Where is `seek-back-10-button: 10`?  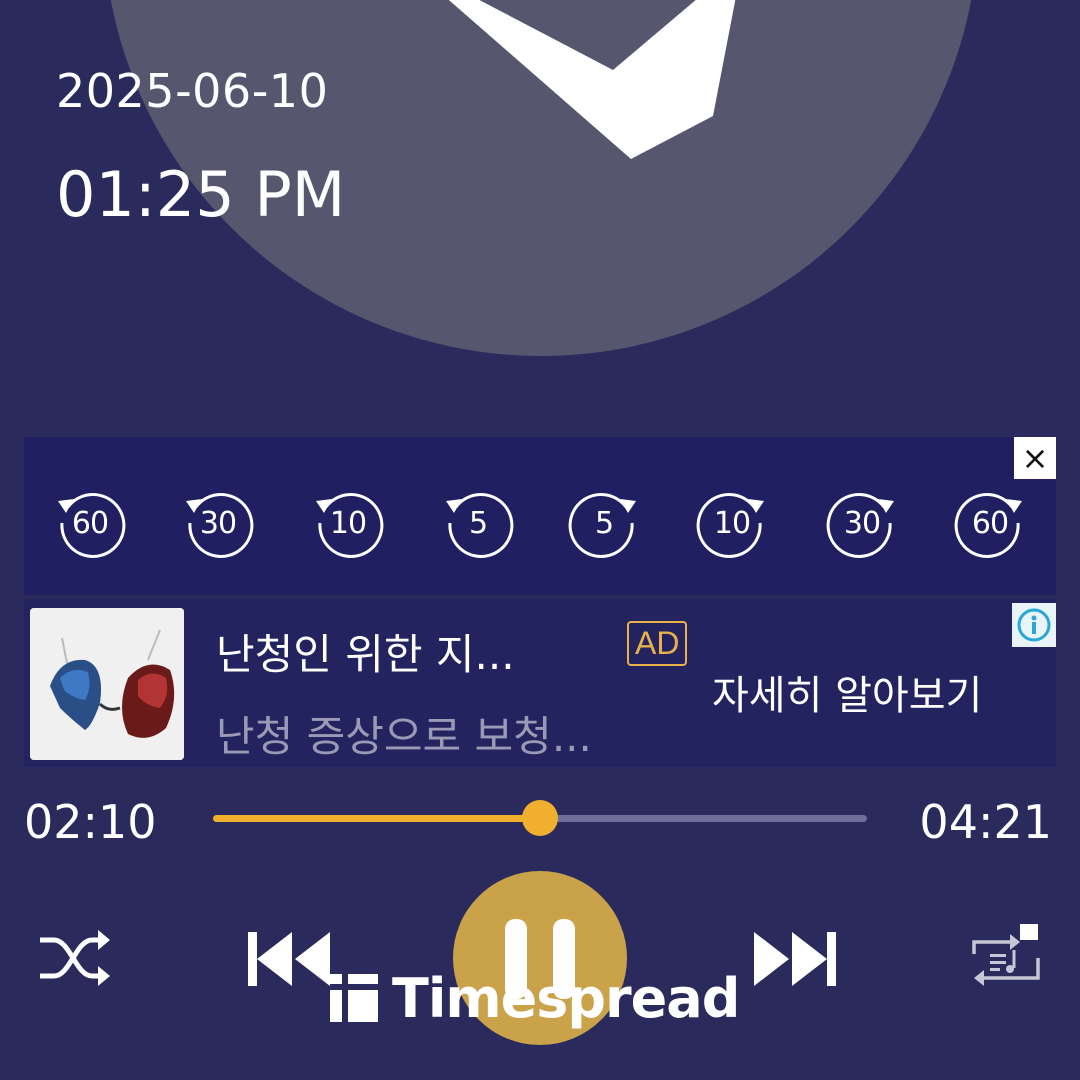
seek-back-10-button: 10 is located at coordinates (348, 523).